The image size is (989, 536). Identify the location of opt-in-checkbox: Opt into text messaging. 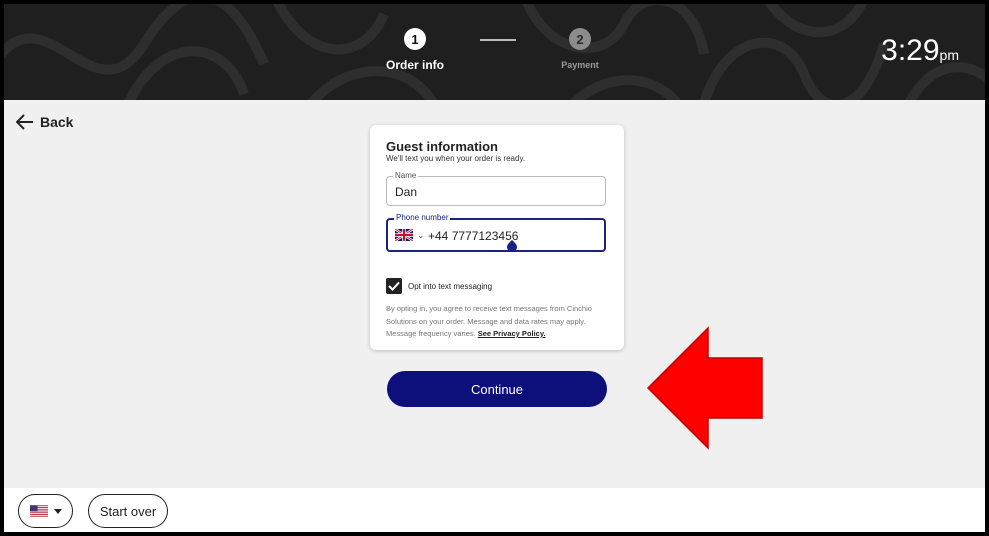
(439, 286).